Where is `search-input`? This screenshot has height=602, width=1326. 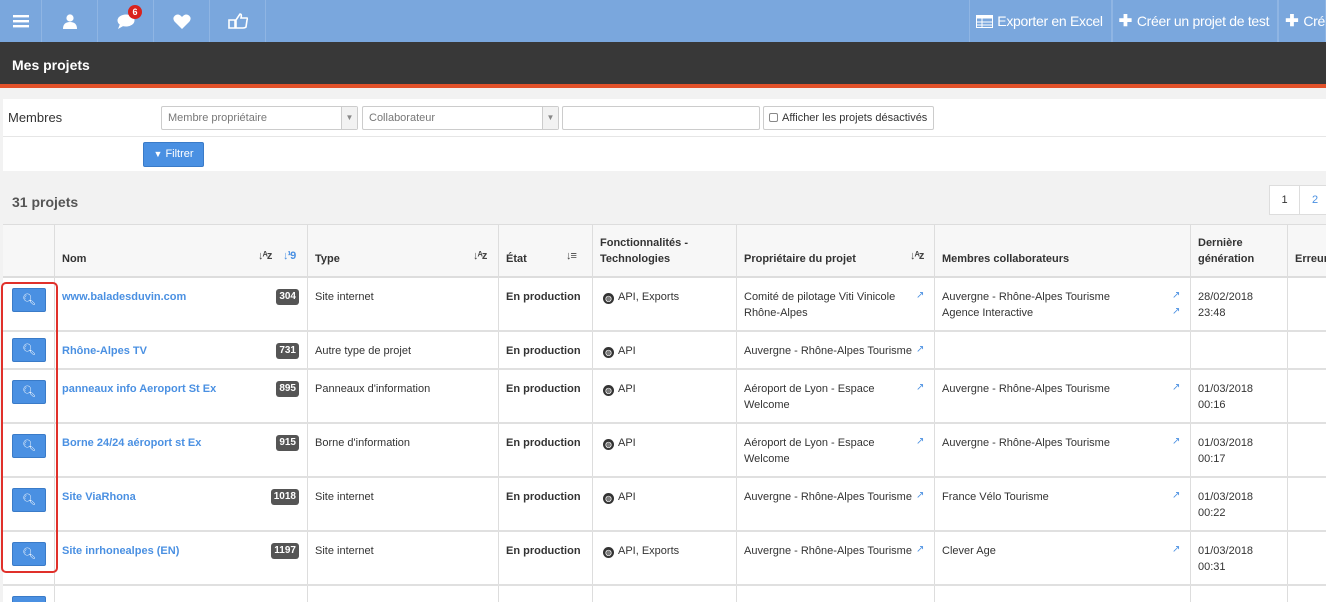
search-input is located at coordinates (661, 118).